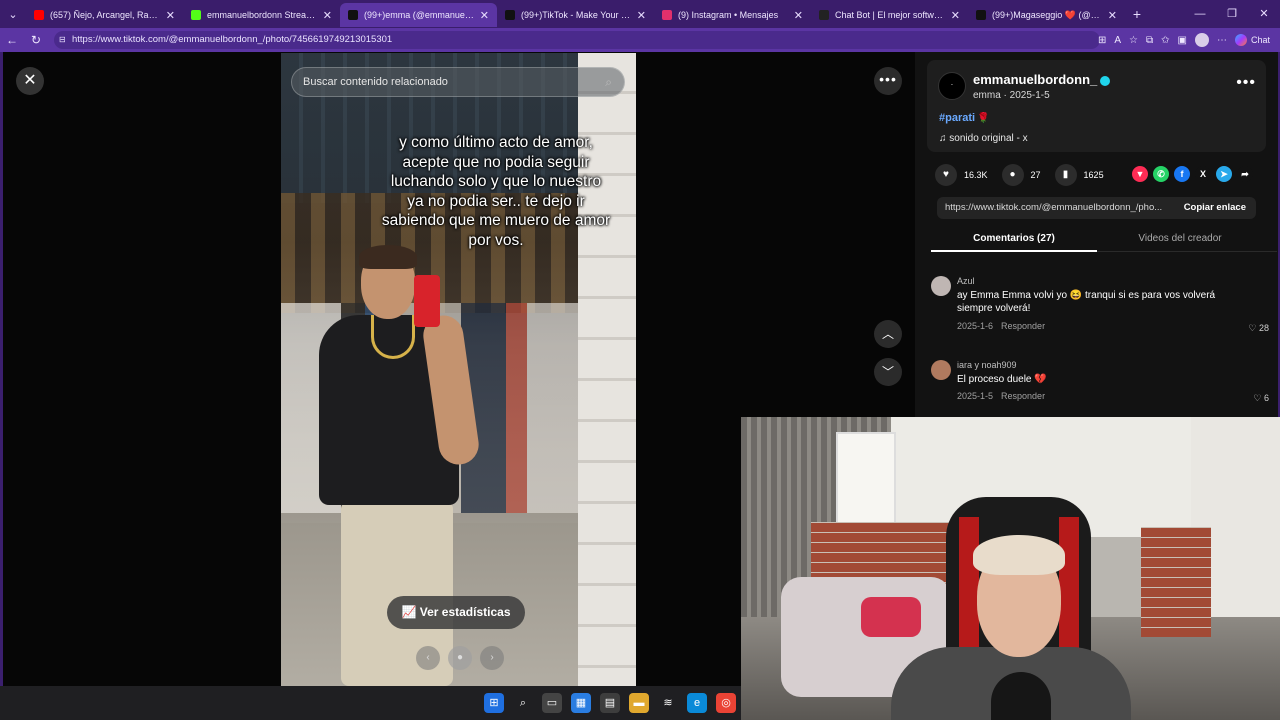 This screenshot has width=1280, height=720. What do you see at coordinates (889, 15) in the screenshot?
I see `browser-tab: Chat Bot | El mejor software para ✕` at bounding box center [889, 15].